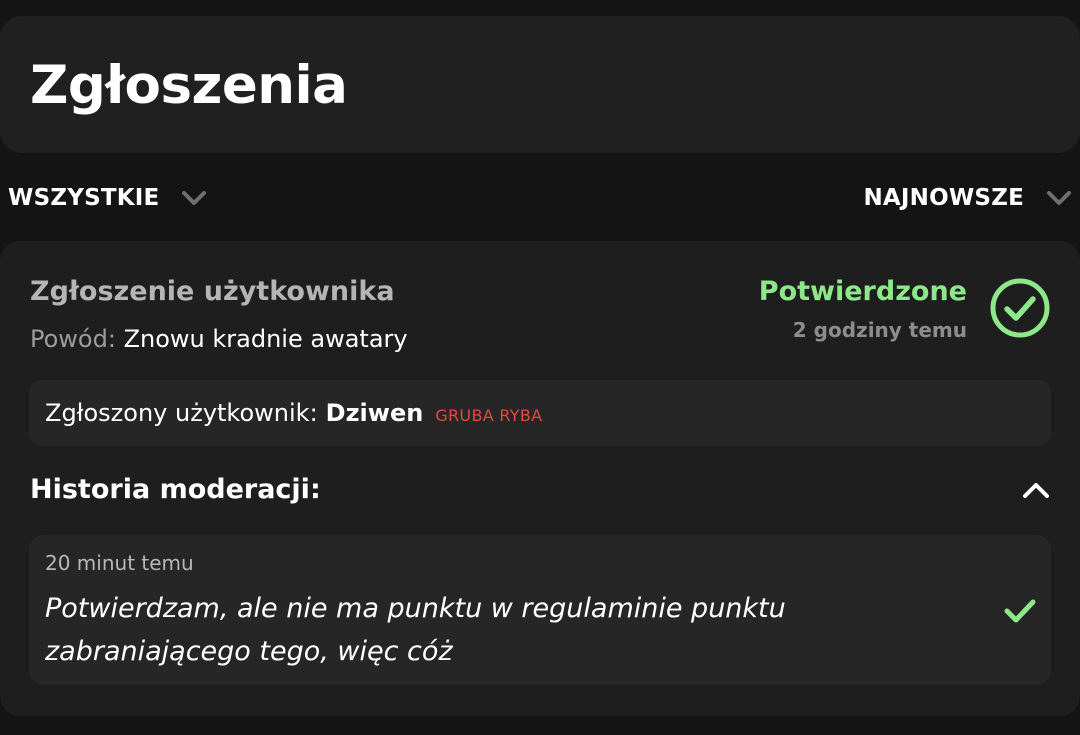 This screenshot has width=1080, height=735. What do you see at coordinates (212, 291) in the screenshot?
I see `report-title: Zgłoszenie użytkownika` at bounding box center [212, 291].